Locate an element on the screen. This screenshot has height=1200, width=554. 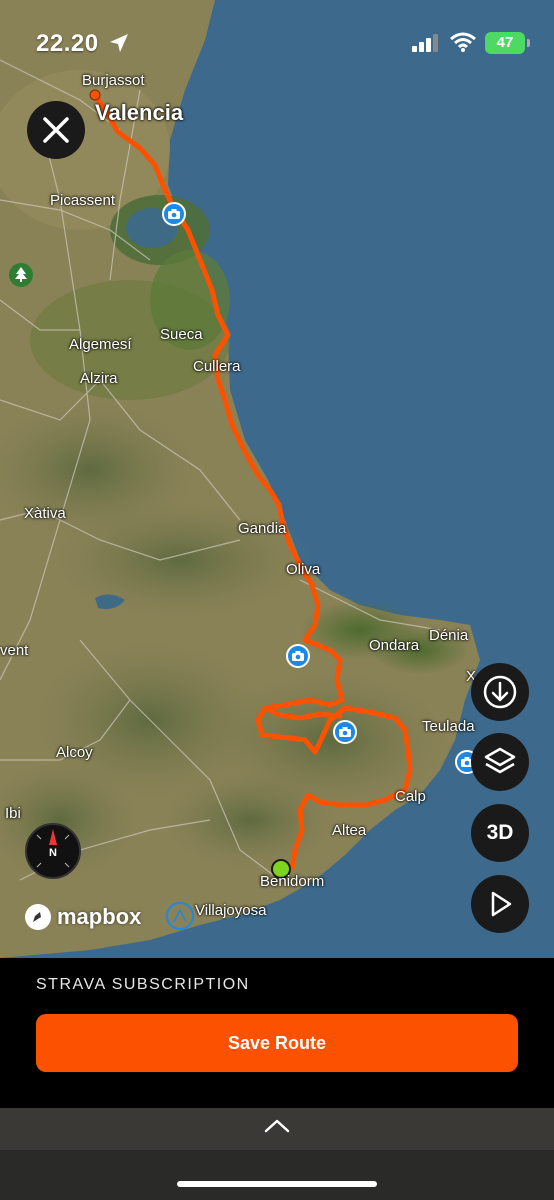
place-label-ondara: Ondara is located at coordinates (394, 645).